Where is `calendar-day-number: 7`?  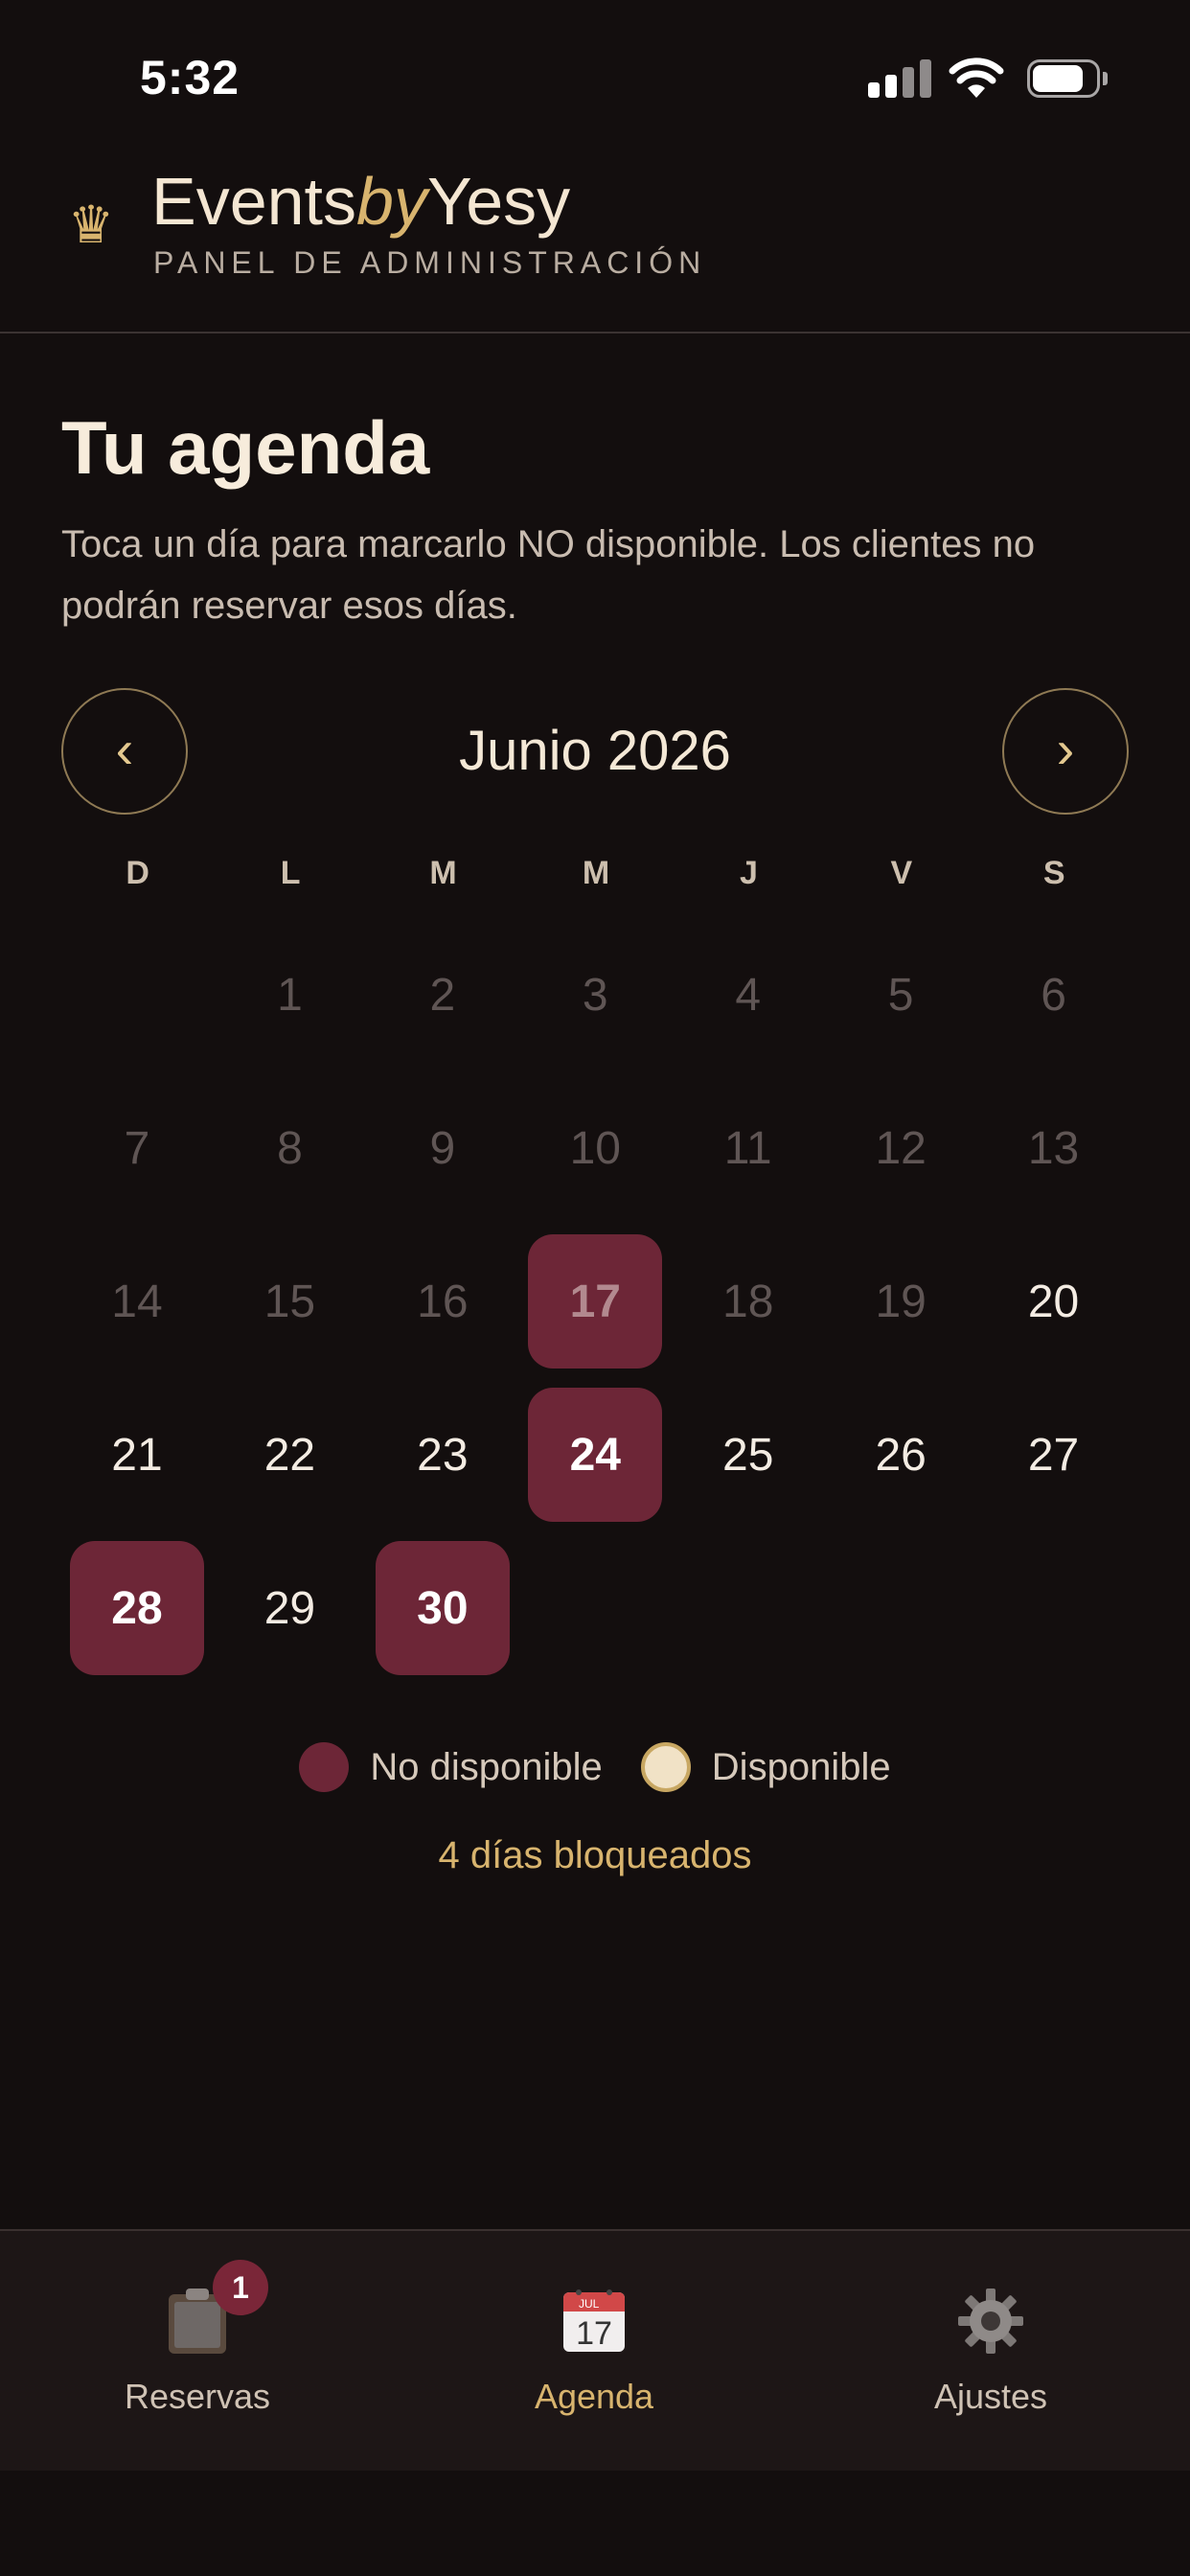
calendar-day-number: 7 is located at coordinates (137, 1148).